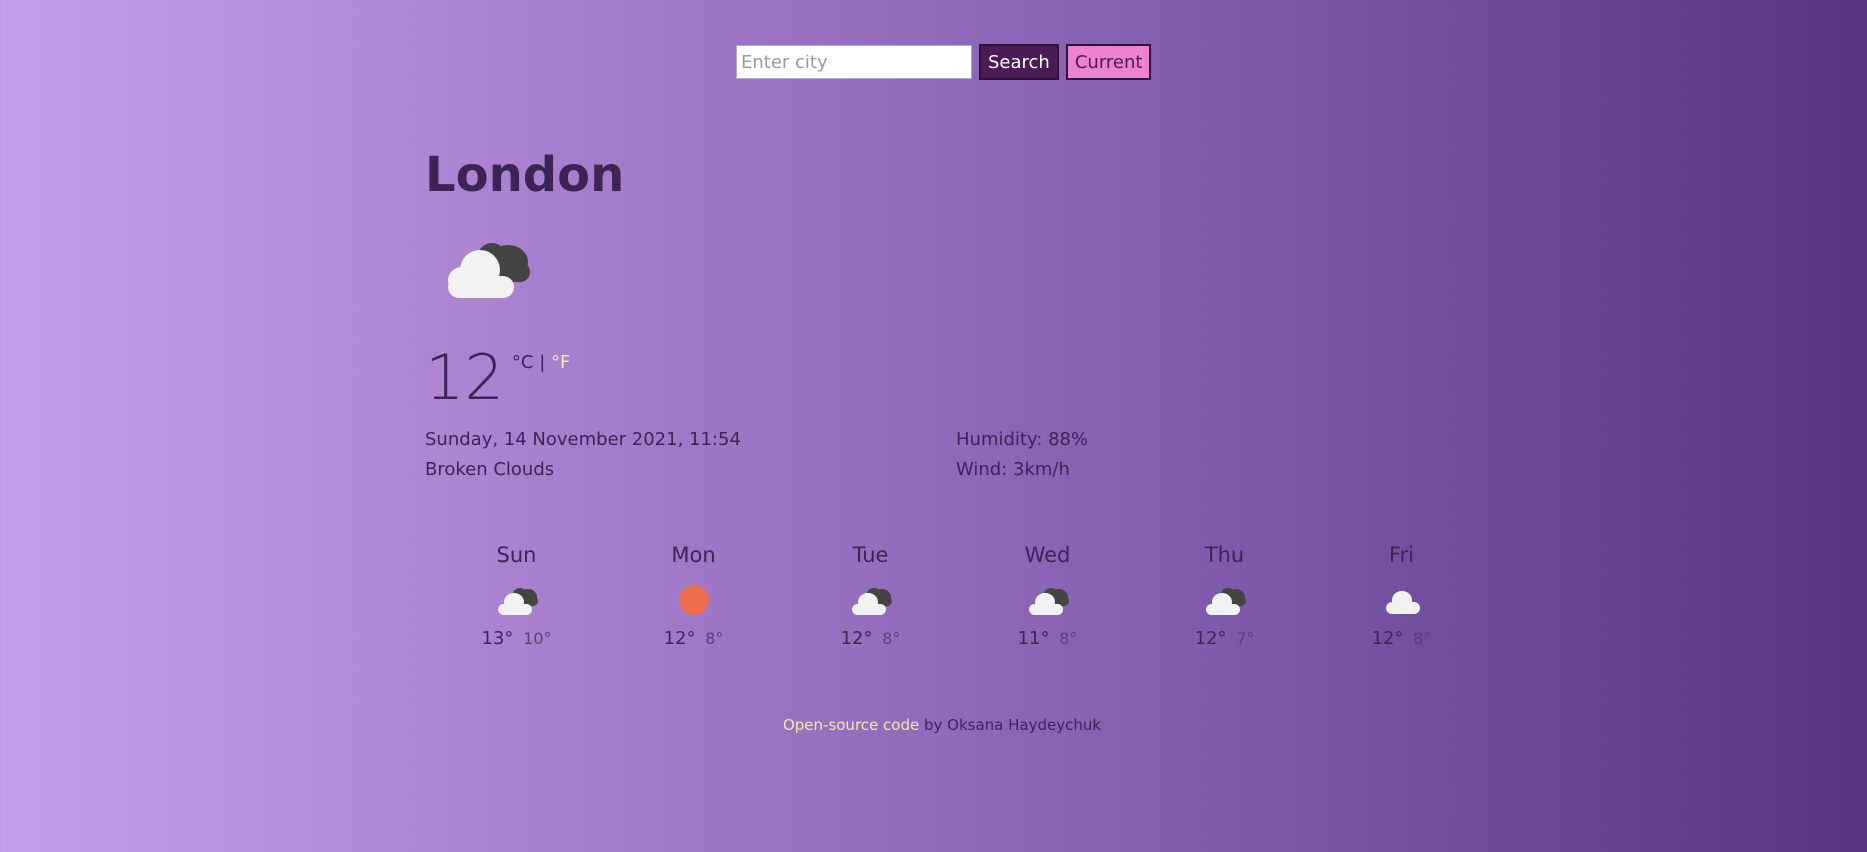 The width and height of the screenshot is (1867, 852). Describe the element at coordinates (516, 555) in the screenshot. I see `forecast-day-name: Sun` at that location.